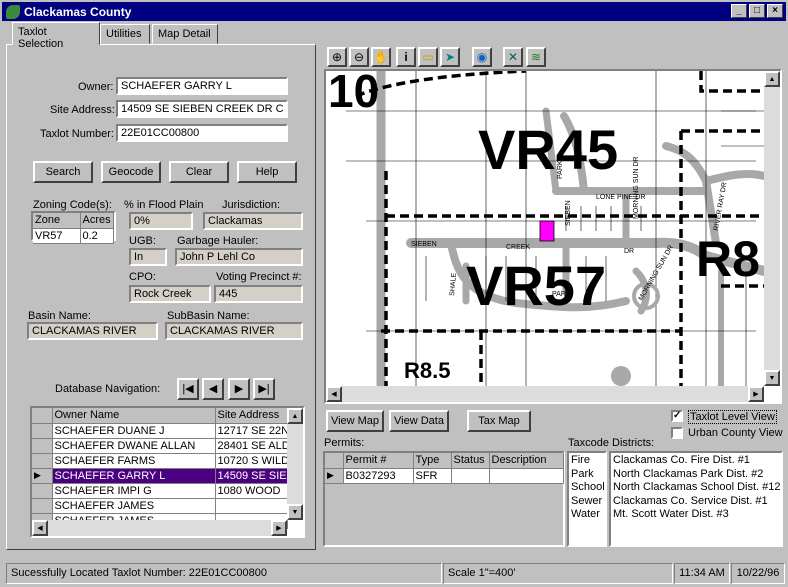 The width and height of the screenshot is (788, 587). Describe the element at coordinates (202, 133) in the screenshot. I see `taxlot-number-field: 22E01CC00800` at that location.